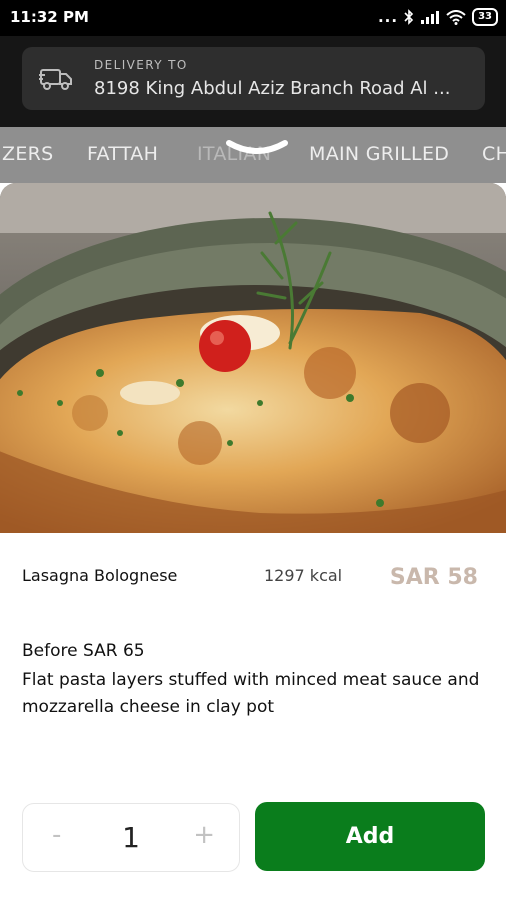 The width and height of the screenshot is (506, 900). Describe the element at coordinates (253, 18) in the screenshot. I see `status-bar: 11:32 PM ... 33` at that location.